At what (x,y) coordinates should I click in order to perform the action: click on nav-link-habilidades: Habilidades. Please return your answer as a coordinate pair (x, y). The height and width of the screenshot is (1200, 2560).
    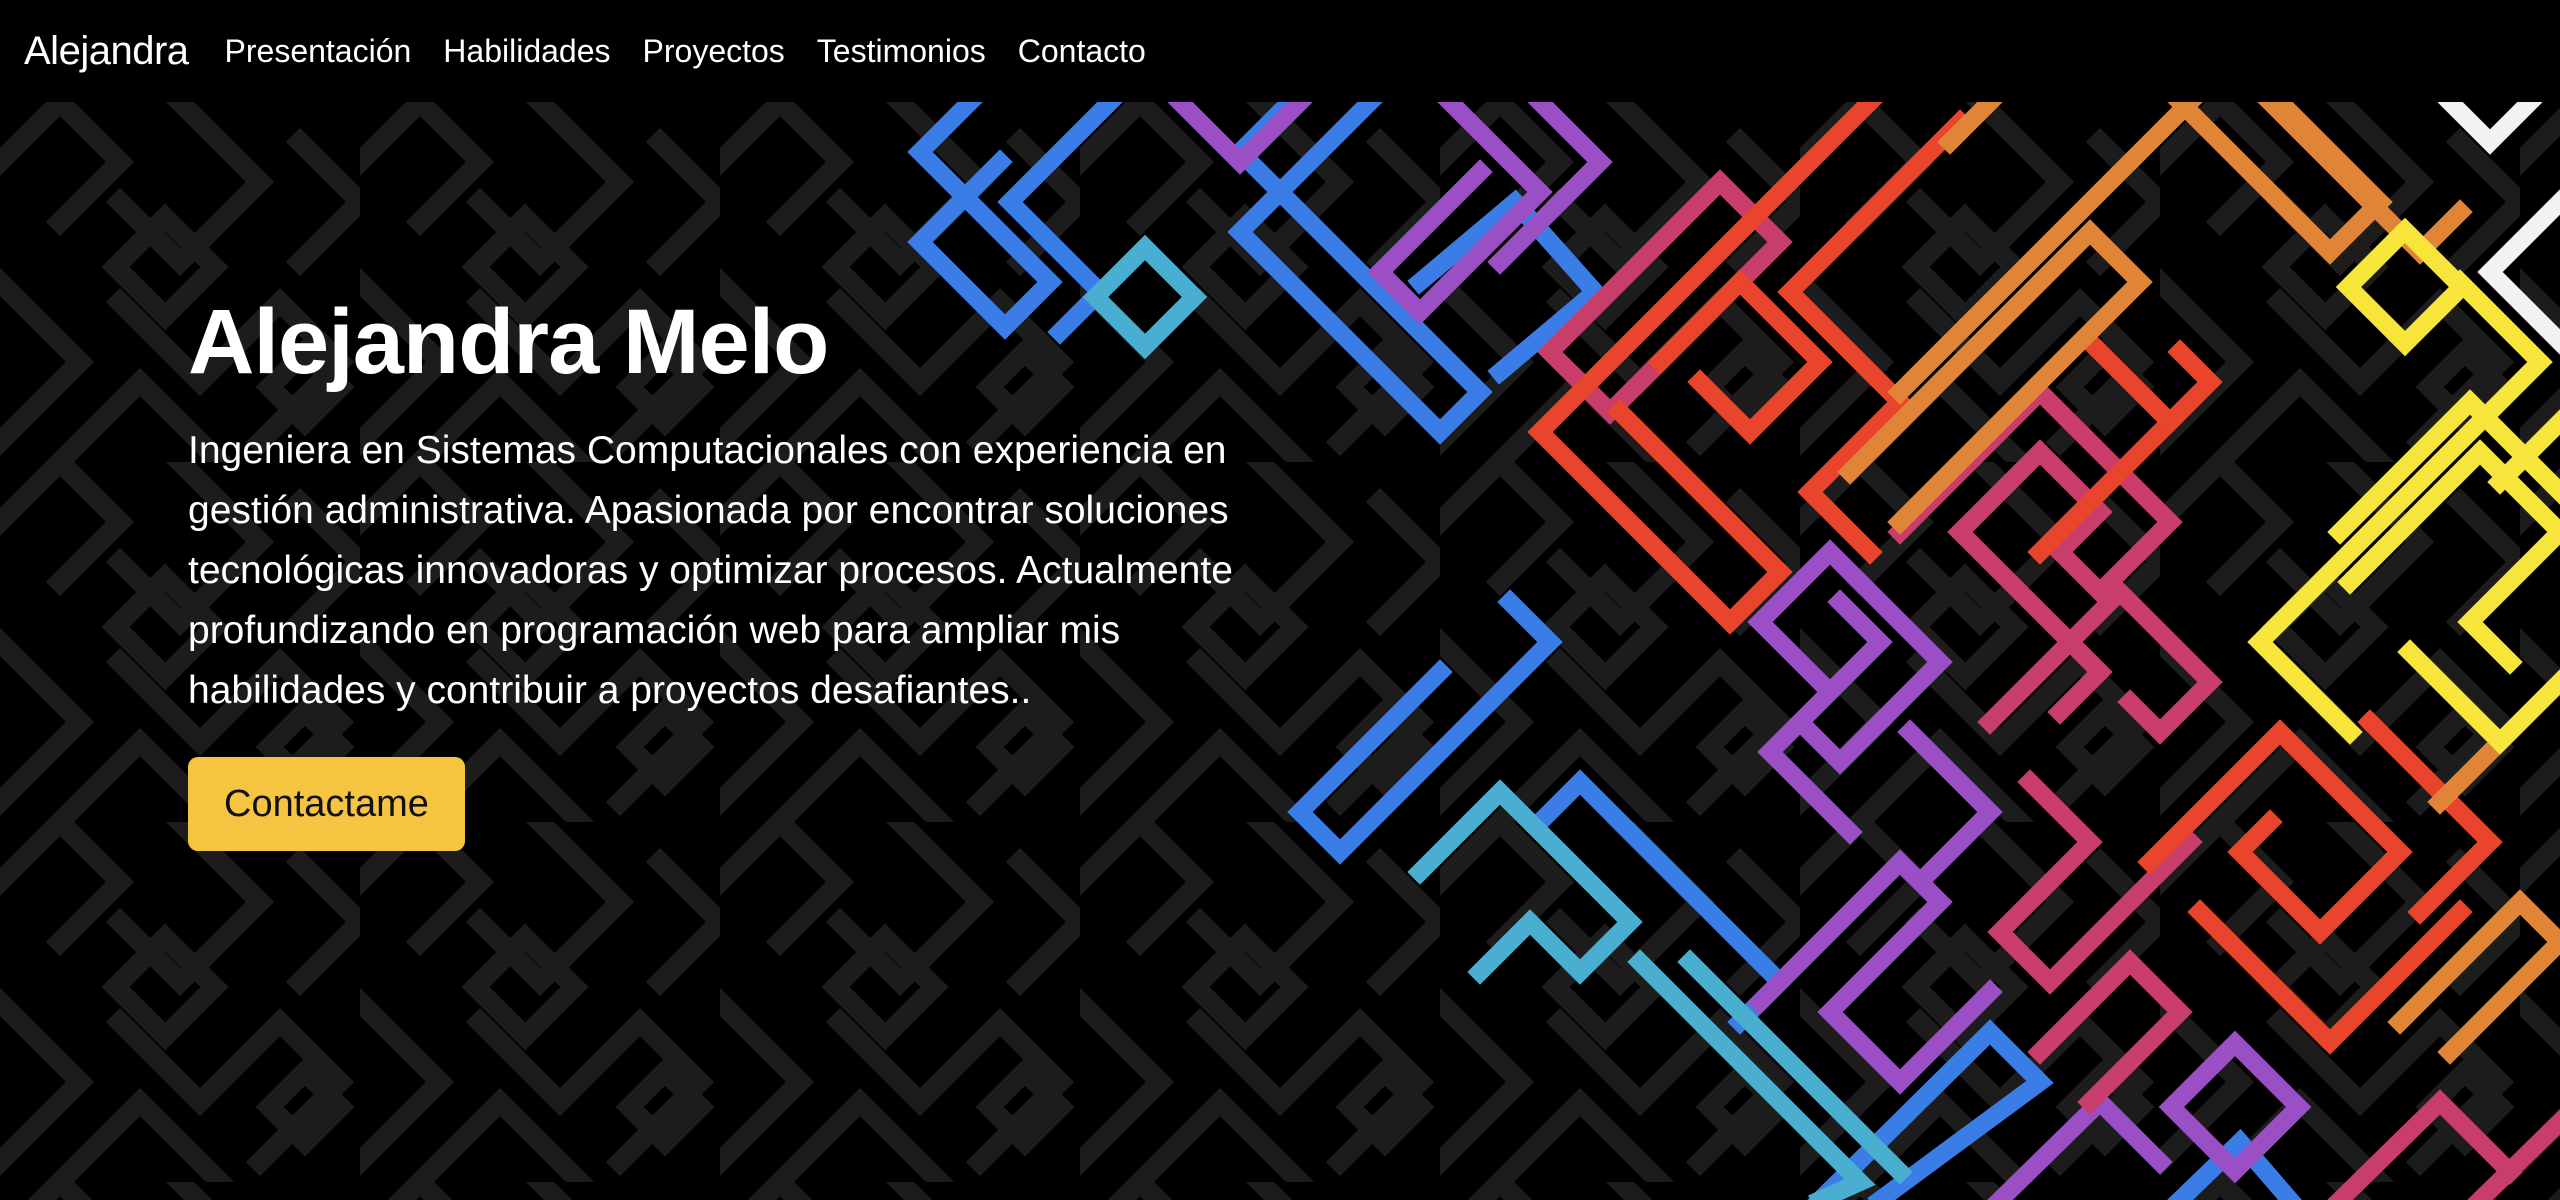
    Looking at the image, I should click on (526, 51).